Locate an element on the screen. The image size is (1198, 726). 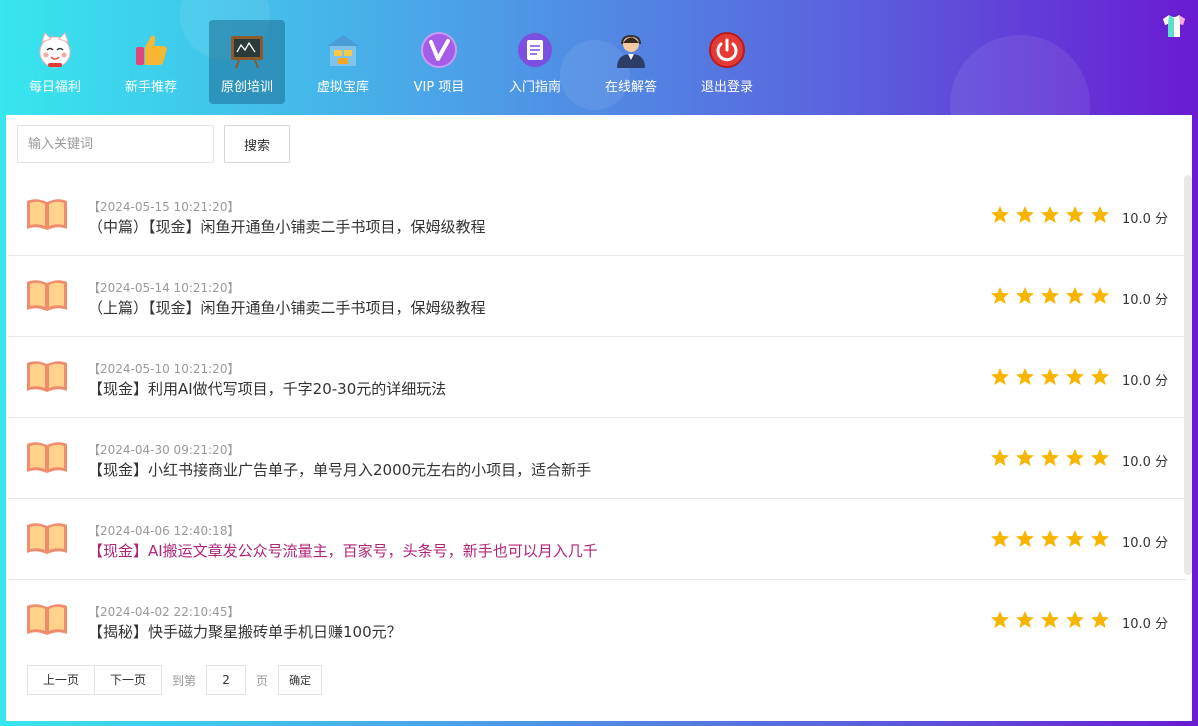
nav-label: 退出登录 is located at coordinates (726, 87).